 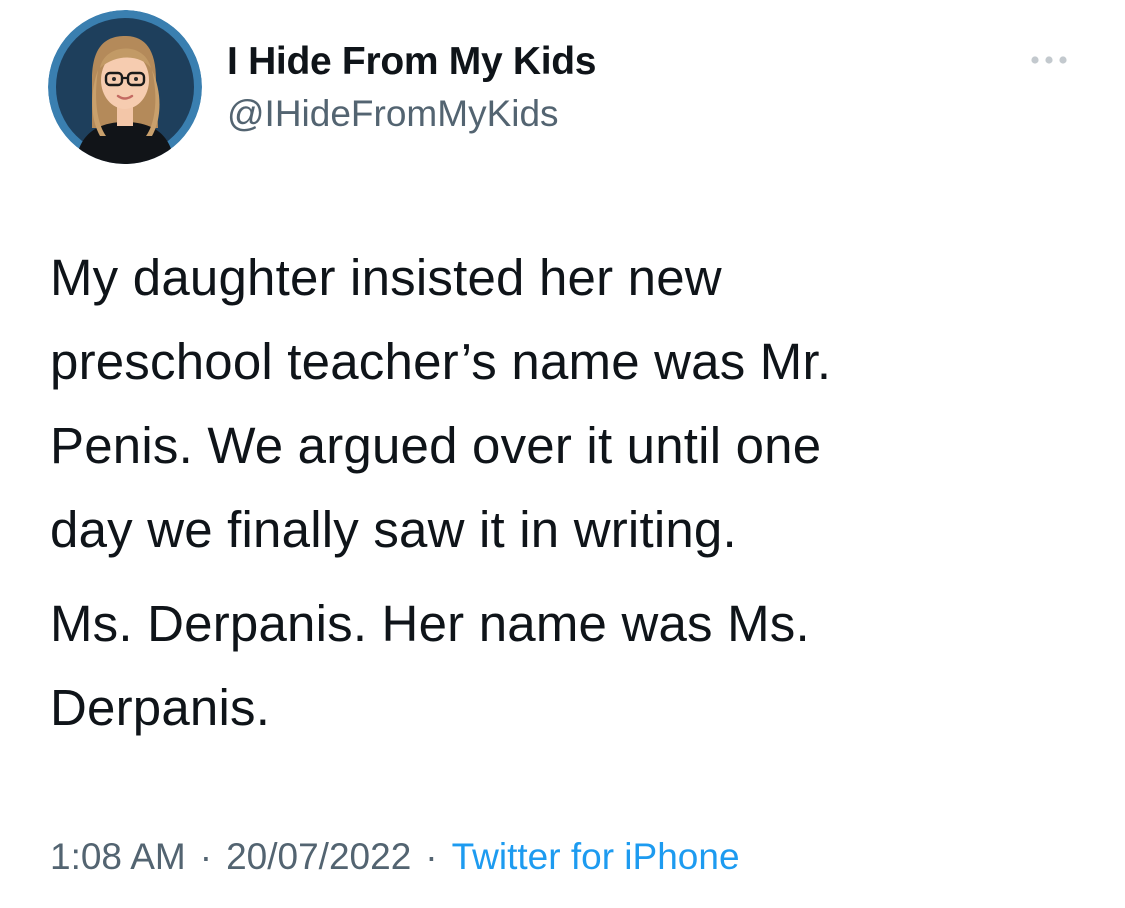 I want to click on tweet-time: 1:08 AM, so click(x=118, y=856).